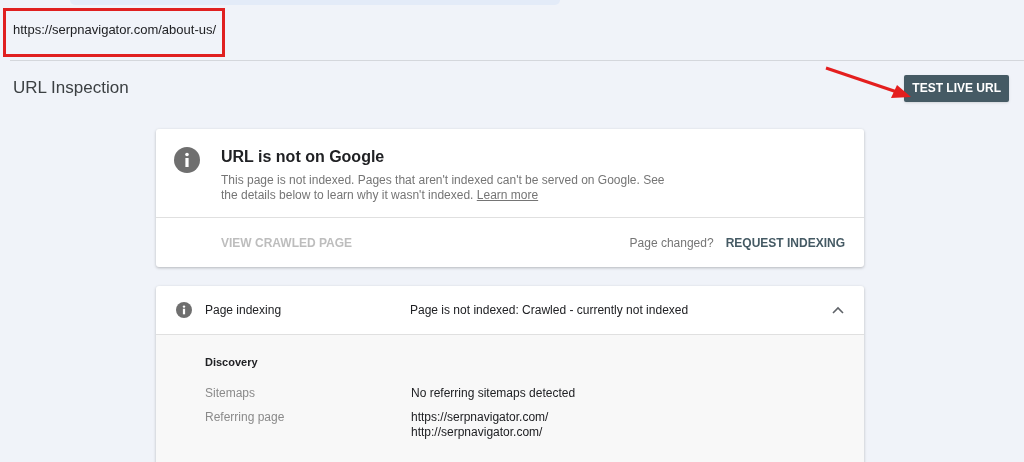  What do you see at coordinates (480, 417) in the screenshot?
I see `field-value: https://serpnavigator.com/` at bounding box center [480, 417].